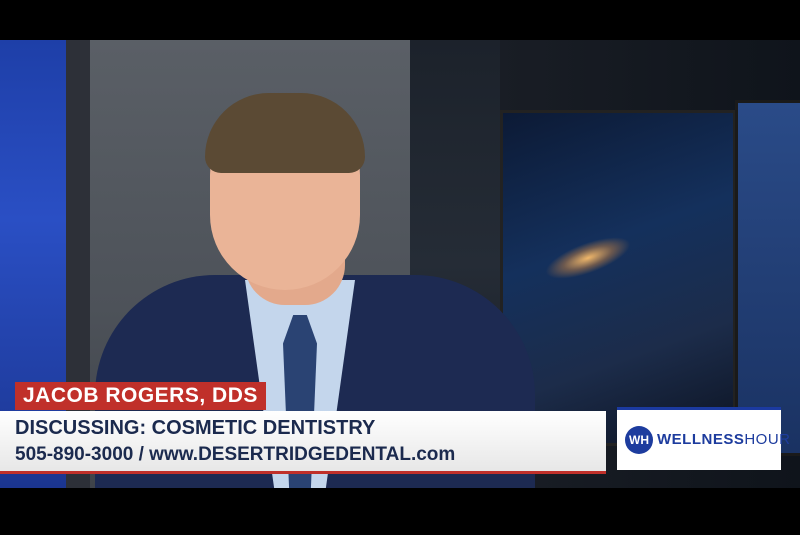 The width and height of the screenshot is (800, 535). What do you see at coordinates (140, 396) in the screenshot?
I see `guest-name-bar: JACOB ROGERS, DDS` at bounding box center [140, 396].